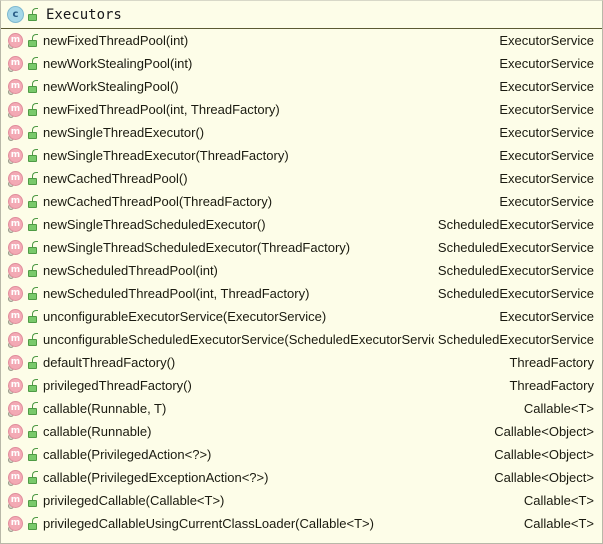 The height and width of the screenshot is (544, 603). What do you see at coordinates (301, 362) in the screenshot?
I see `list-item: m defaultThreadFactory() ThreadFactory` at bounding box center [301, 362].